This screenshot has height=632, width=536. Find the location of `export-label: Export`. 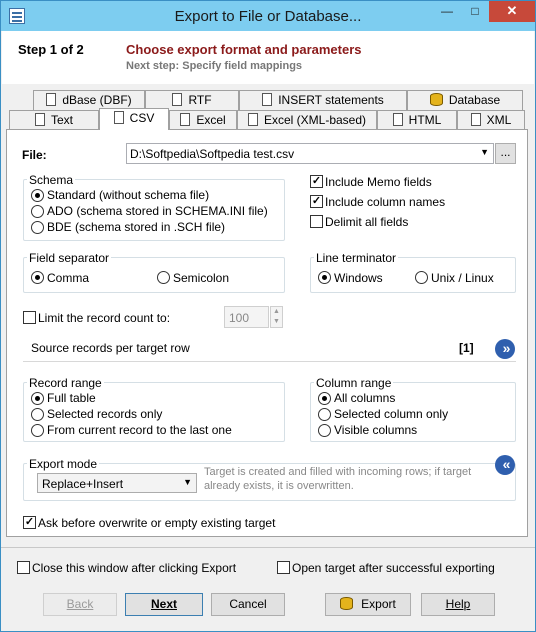

export-label: Export is located at coordinates (378, 604).